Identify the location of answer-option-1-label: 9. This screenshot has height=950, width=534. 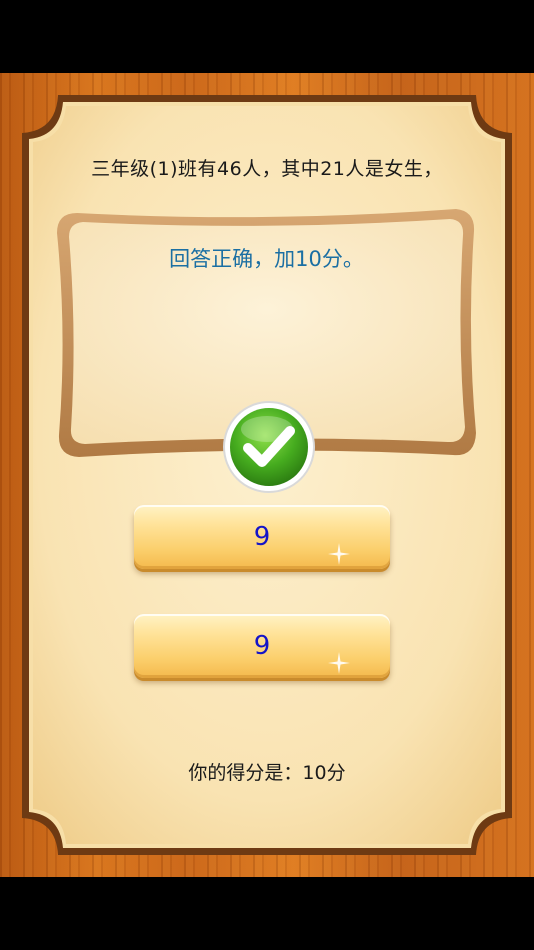
(262, 537).